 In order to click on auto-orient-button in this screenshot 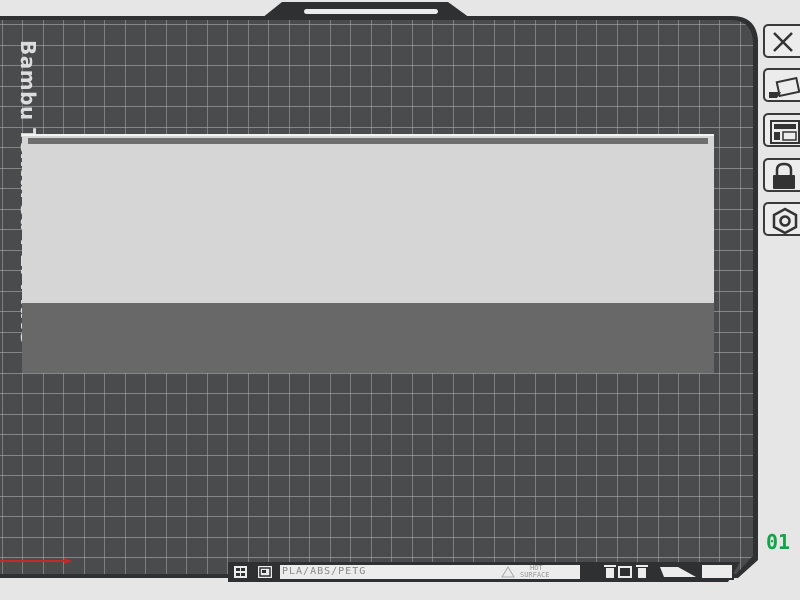, I will do `click(781, 85)`.